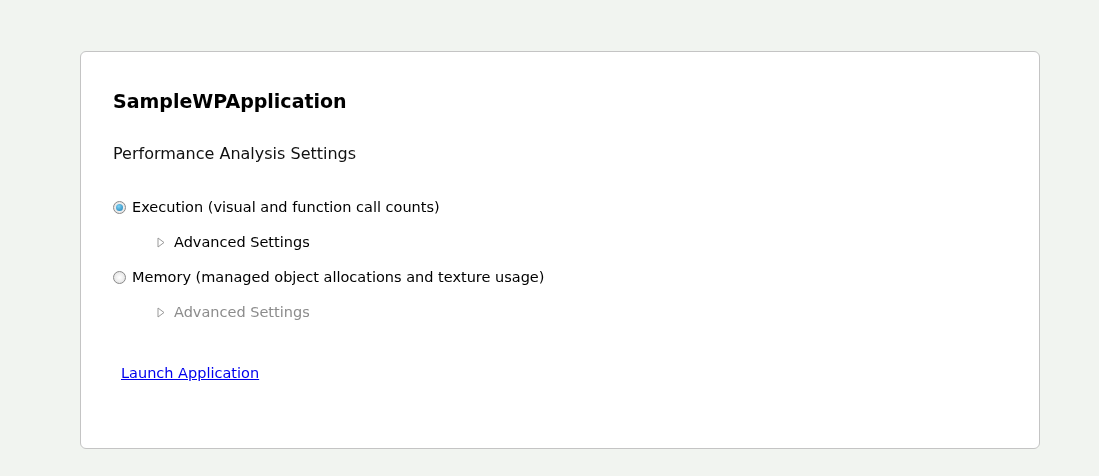 The image size is (1099, 476). What do you see at coordinates (351, 242) in the screenshot?
I see `advanced-settings-expander: Advanced Settings` at bounding box center [351, 242].